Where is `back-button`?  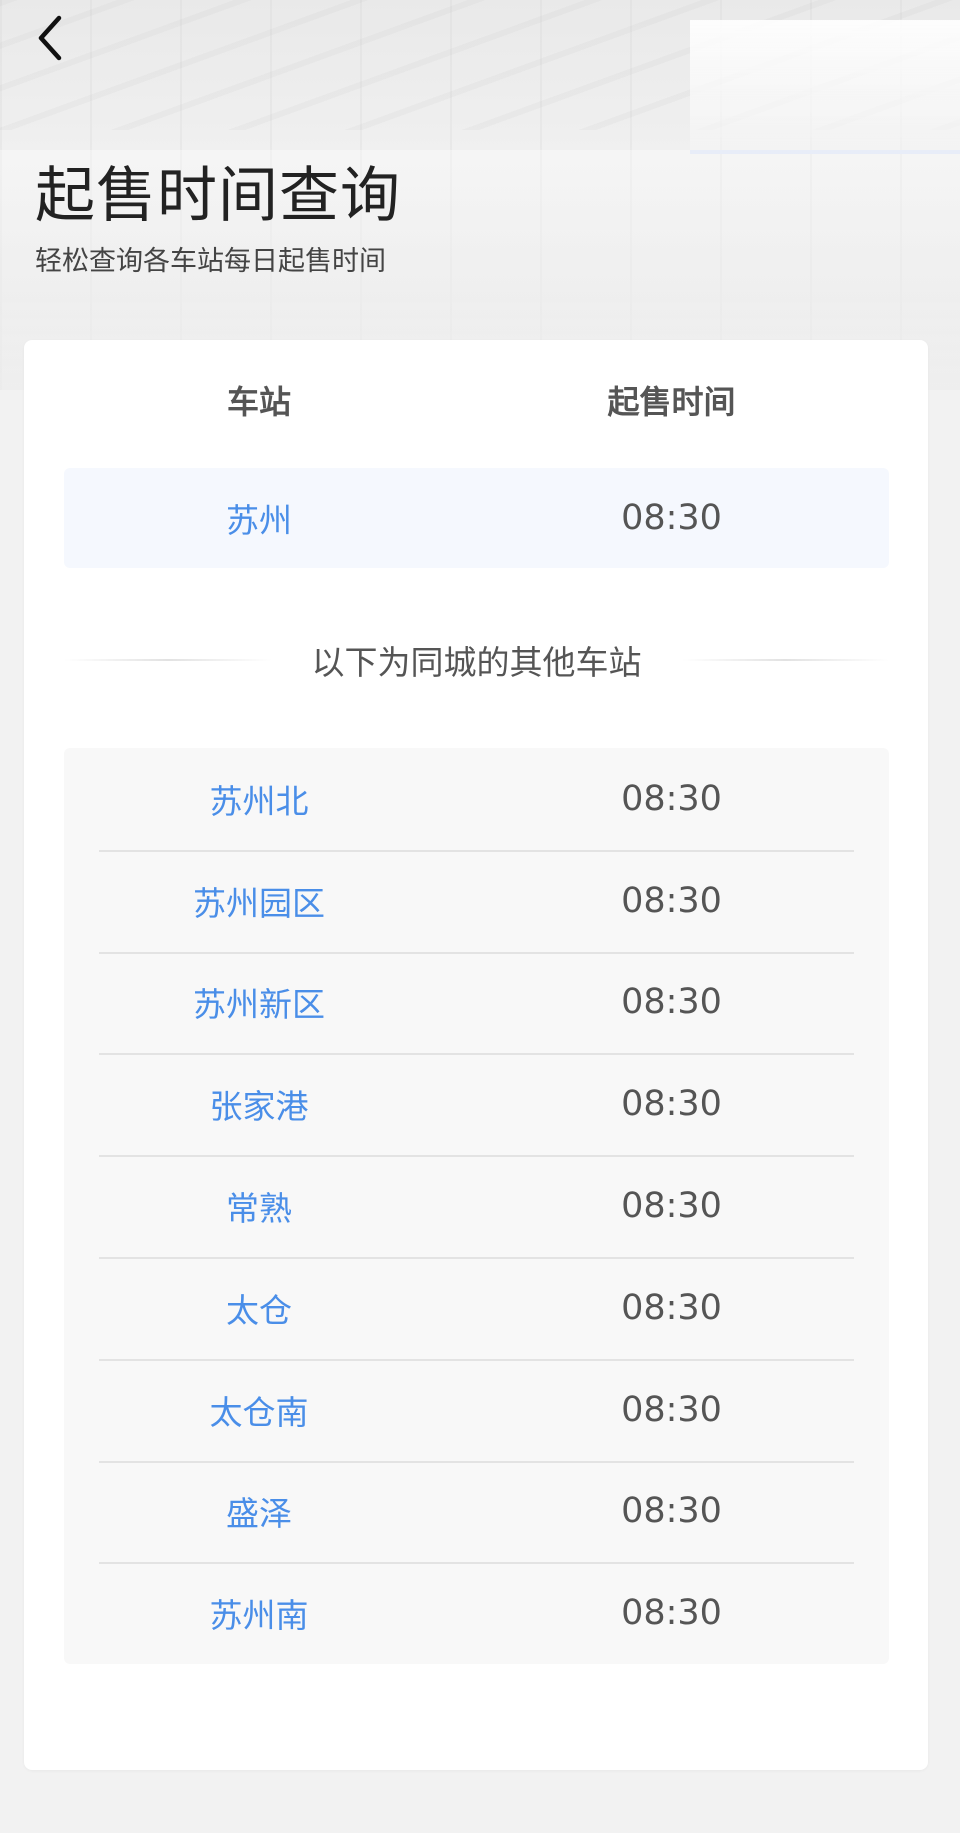
back-button is located at coordinates (50, 38).